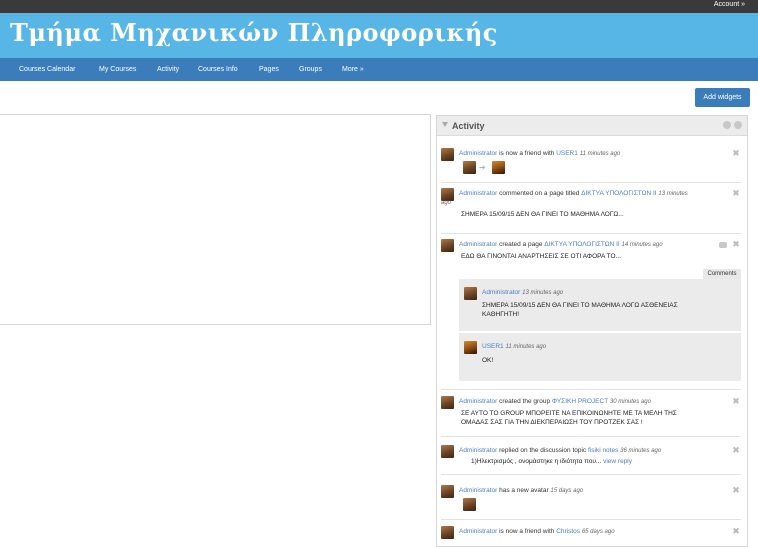 Image resolution: width=758 pixels, height=547 pixels. I want to click on timestamp: 65 days ago, so click(598, 532).